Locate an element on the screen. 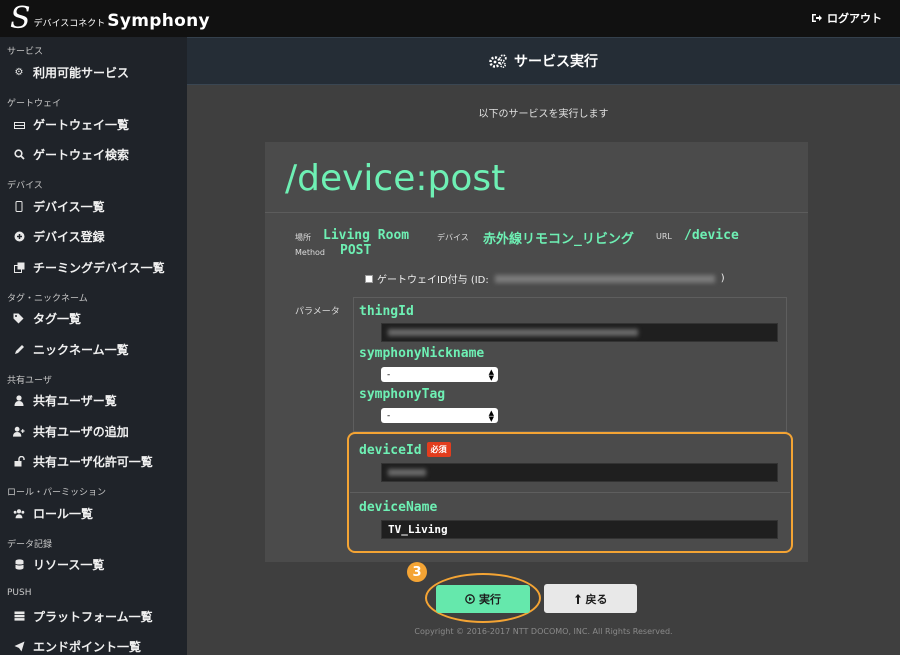 The height and width of the screenshot is (655, 900). logo-name: Symphony is located at coordinates (158, 21).